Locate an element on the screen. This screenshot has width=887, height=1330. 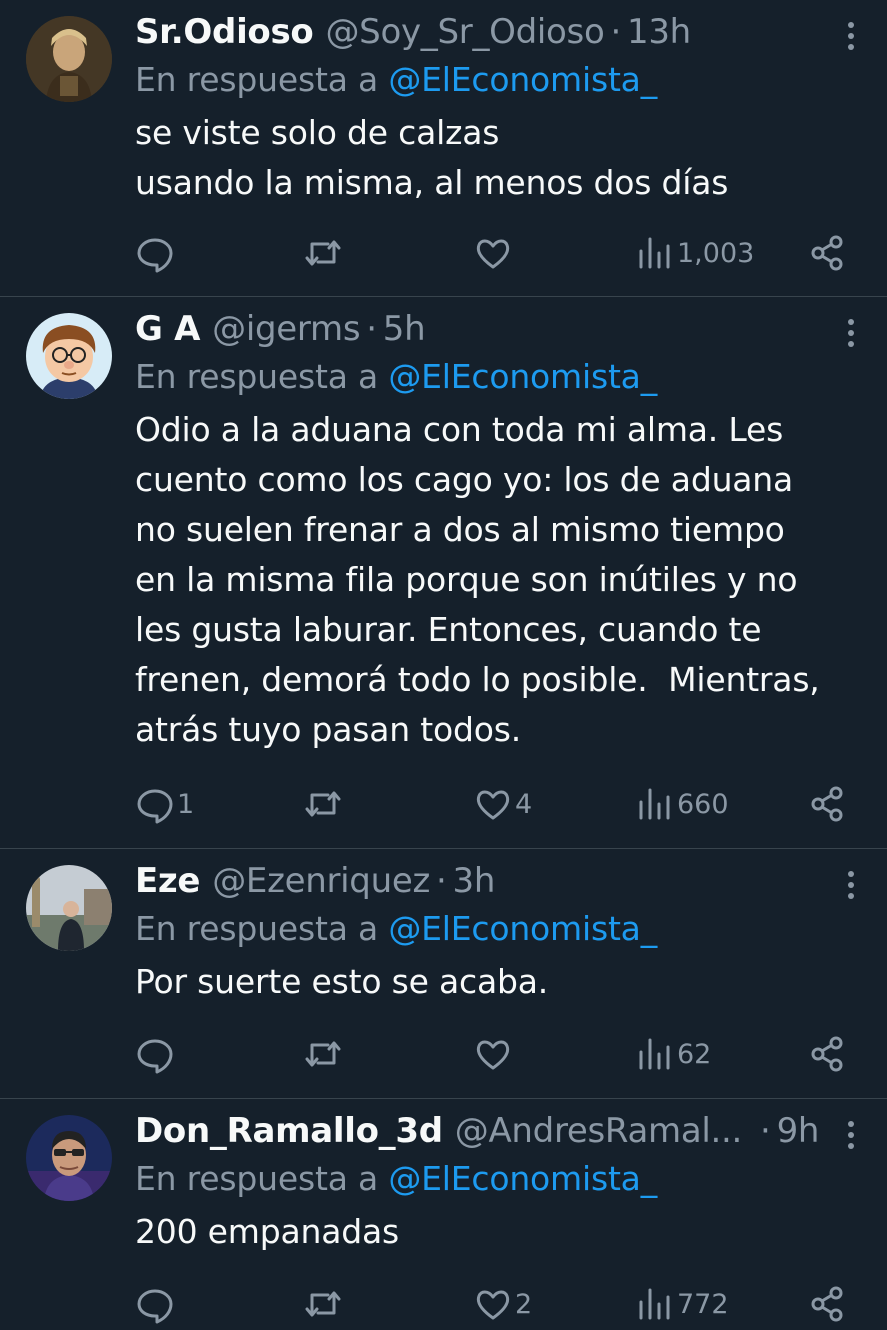
tweet-actions: 1 4 660 is located at coordinates (491, 804).